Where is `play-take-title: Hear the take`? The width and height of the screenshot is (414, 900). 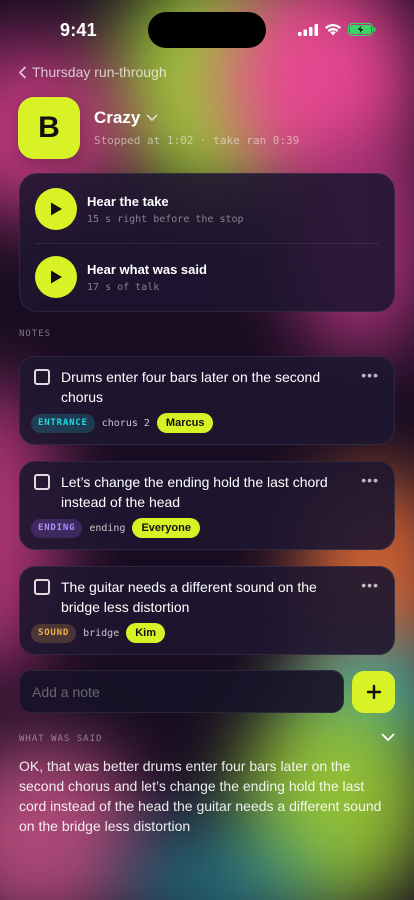
play-take-title: Hear the take is located at coordinates (128, 201).